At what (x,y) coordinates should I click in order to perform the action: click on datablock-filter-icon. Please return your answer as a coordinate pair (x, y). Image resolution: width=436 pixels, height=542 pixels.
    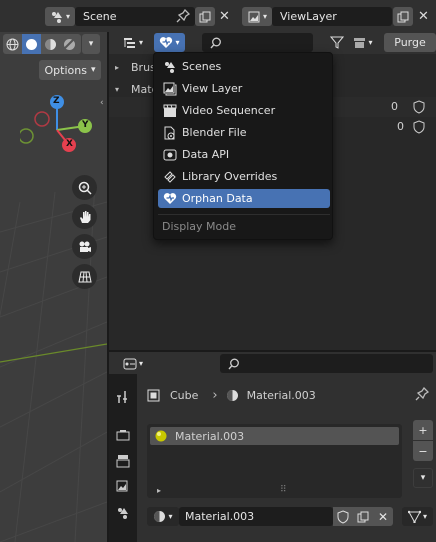
    Looking at the image, I should click on (359, 43).